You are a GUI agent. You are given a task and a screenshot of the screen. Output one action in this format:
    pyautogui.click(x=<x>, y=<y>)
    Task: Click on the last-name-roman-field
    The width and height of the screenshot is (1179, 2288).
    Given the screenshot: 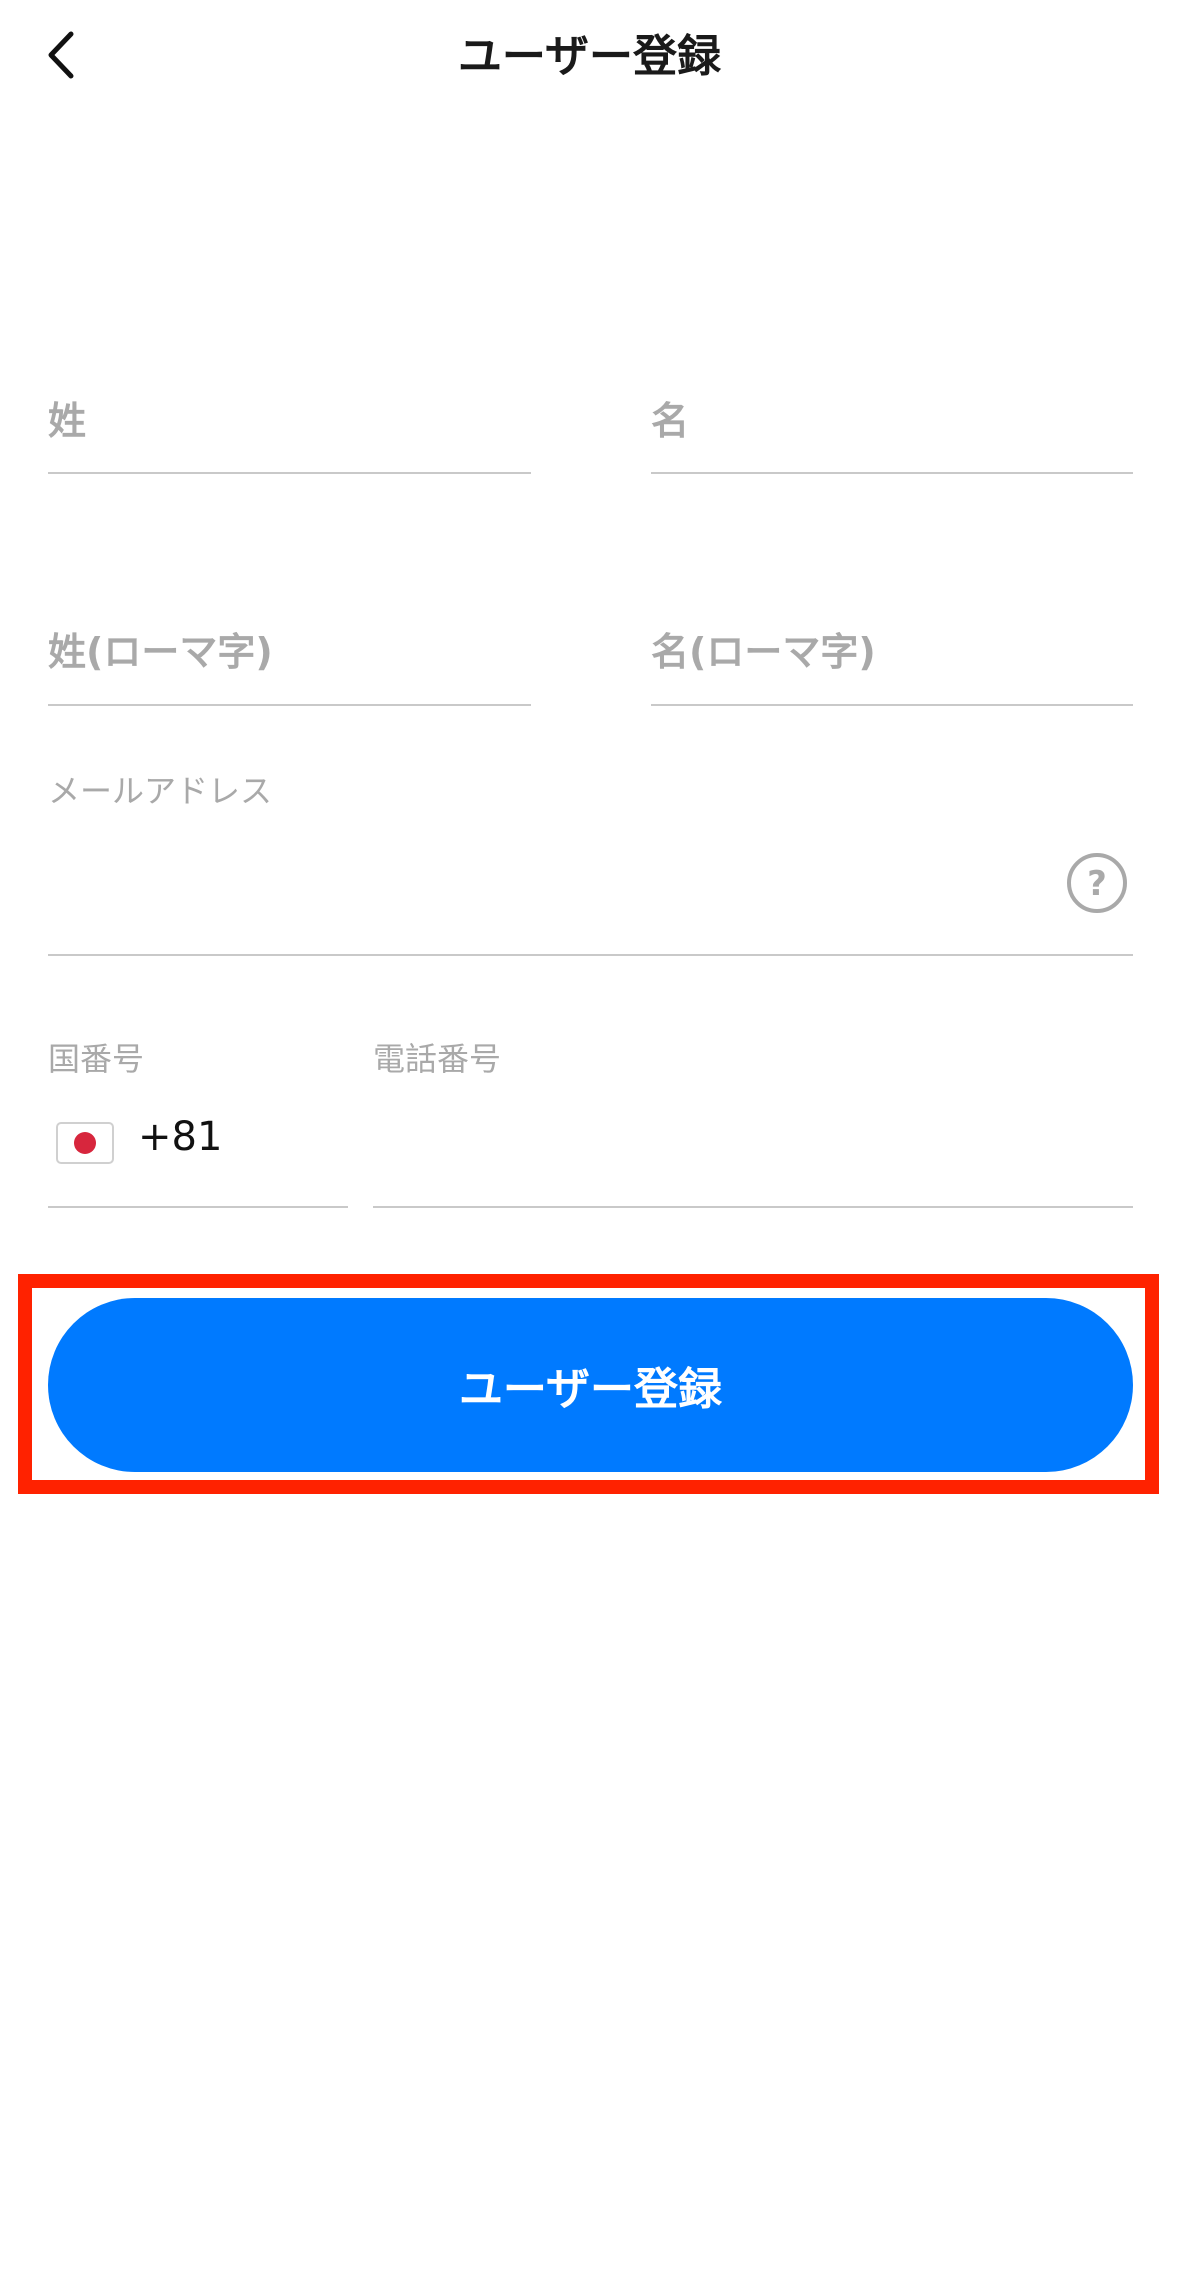 What is the action you would take?
    pyautogui.click(x=289, y=653)
    